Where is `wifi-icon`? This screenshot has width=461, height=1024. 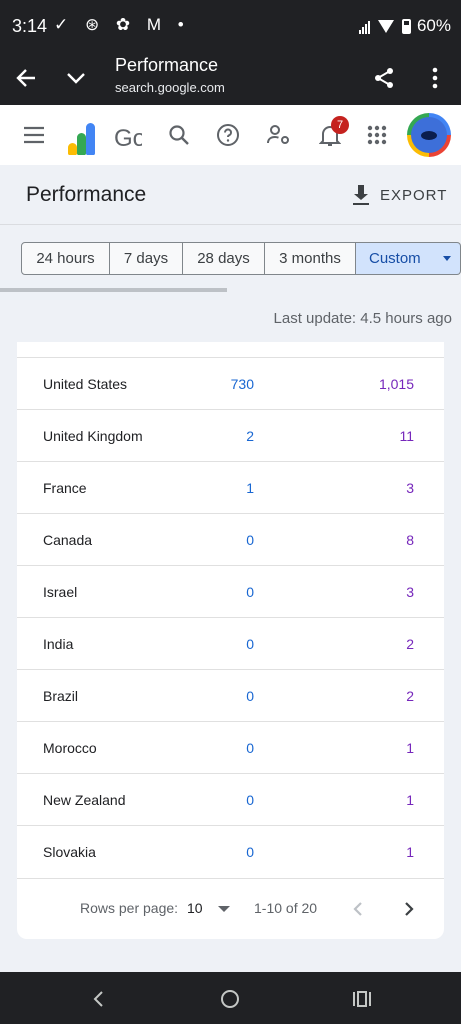 wifi-icon is located at coordinates (385, 26).